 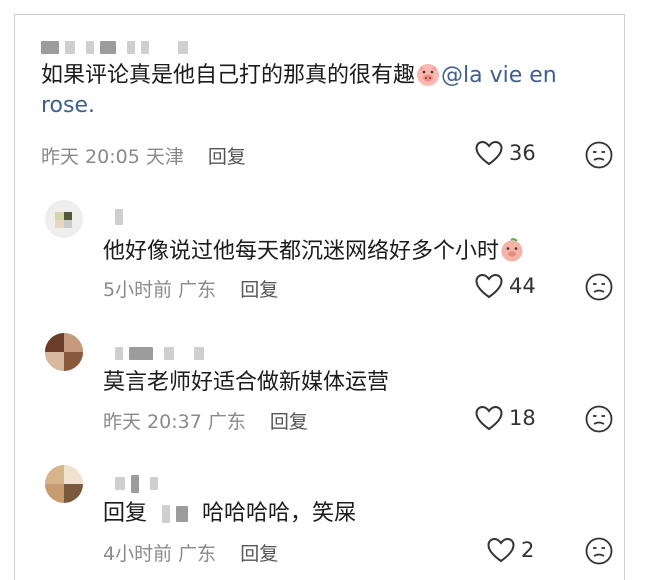 I want to click on like-button: 2, so click(x=510, y=550).